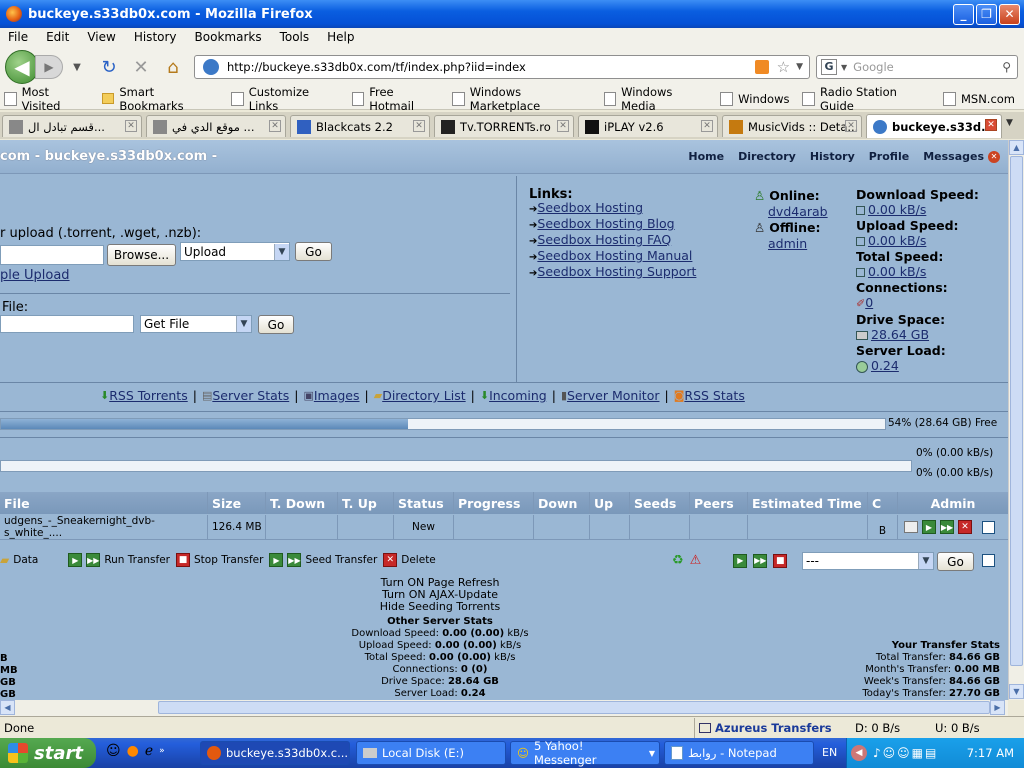  Describe the element at coordinates (52, 255) in the screenshot. I see `upload-file-input` at that location.